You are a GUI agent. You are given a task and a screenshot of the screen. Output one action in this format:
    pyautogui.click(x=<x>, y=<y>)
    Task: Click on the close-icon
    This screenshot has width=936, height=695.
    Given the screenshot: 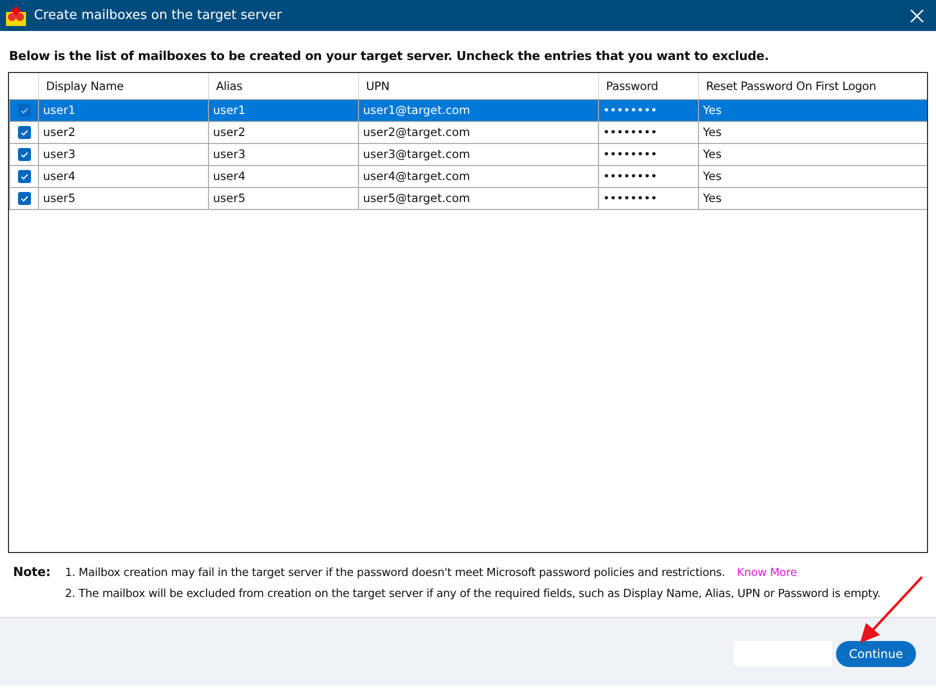 What is the action you would take?
    pyautogui.click(x=917, y=15)
    